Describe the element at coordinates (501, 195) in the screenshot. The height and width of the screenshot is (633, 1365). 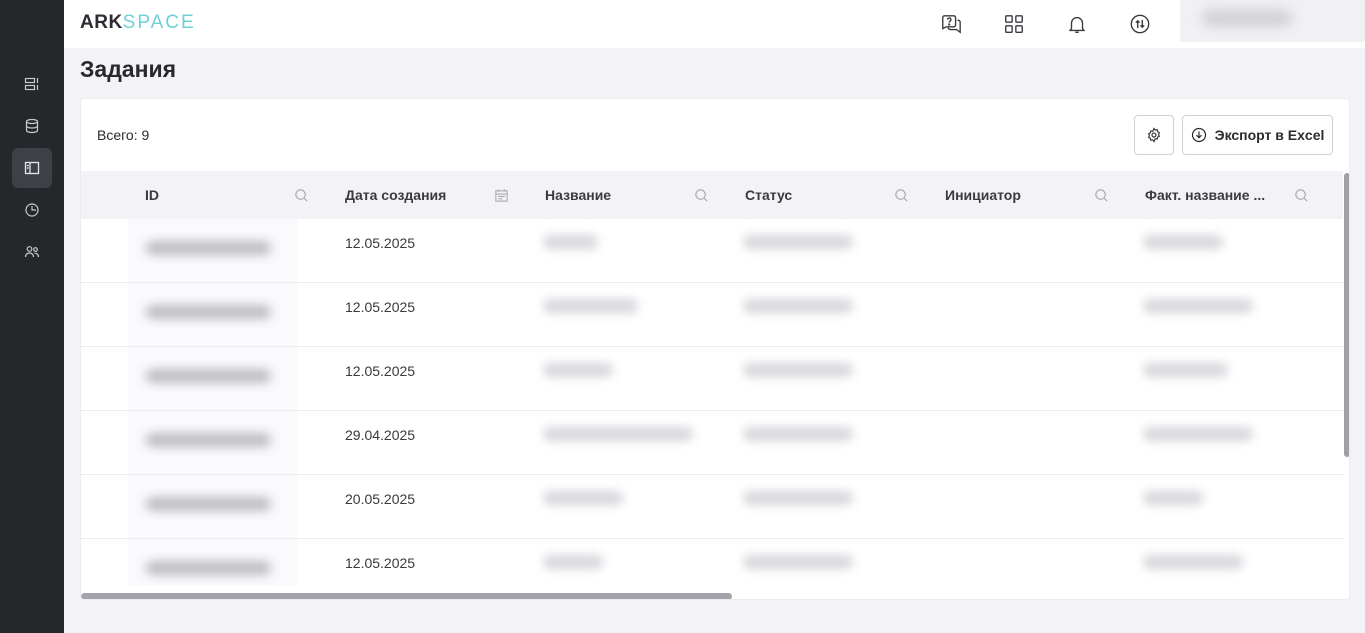
I see `calendar-icon` at that location.